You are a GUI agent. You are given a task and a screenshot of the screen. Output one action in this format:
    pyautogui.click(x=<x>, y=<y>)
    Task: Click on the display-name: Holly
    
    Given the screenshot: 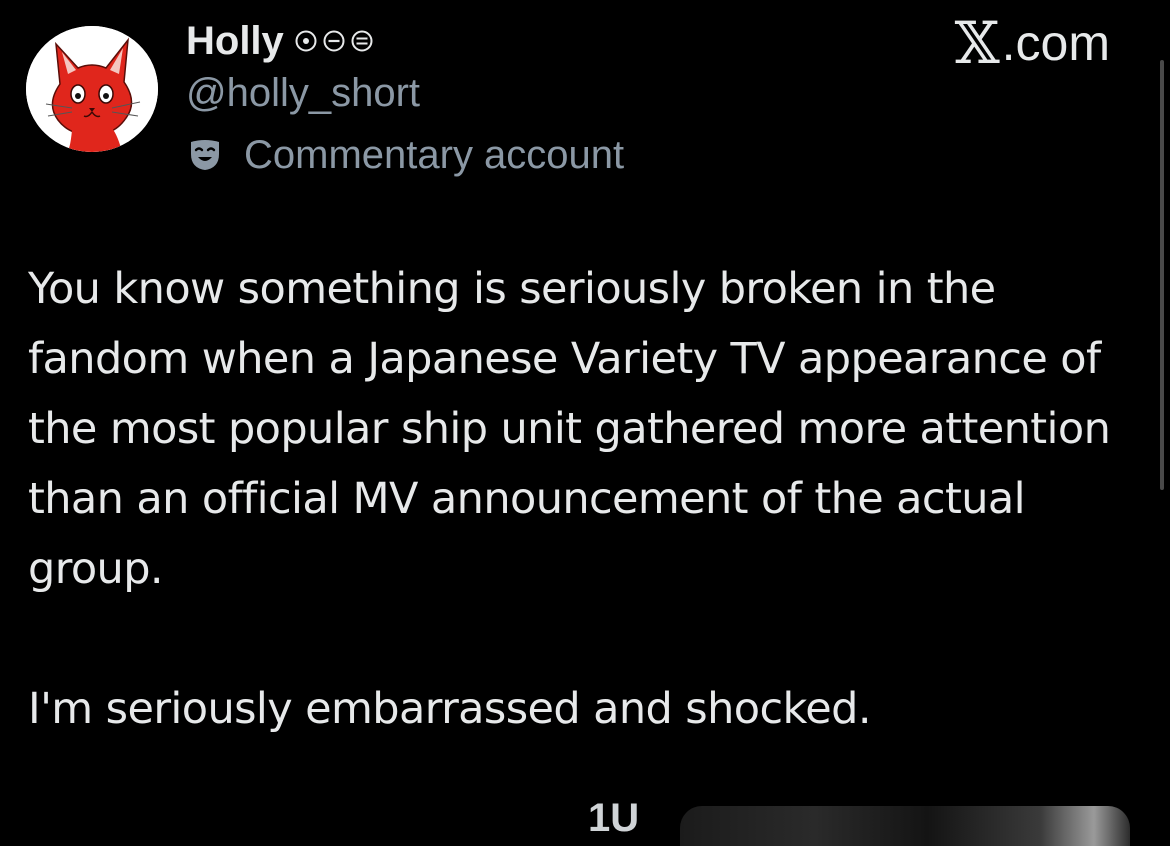 What is the action you would take?
    pyautogui.click(x=280, y=41)
    